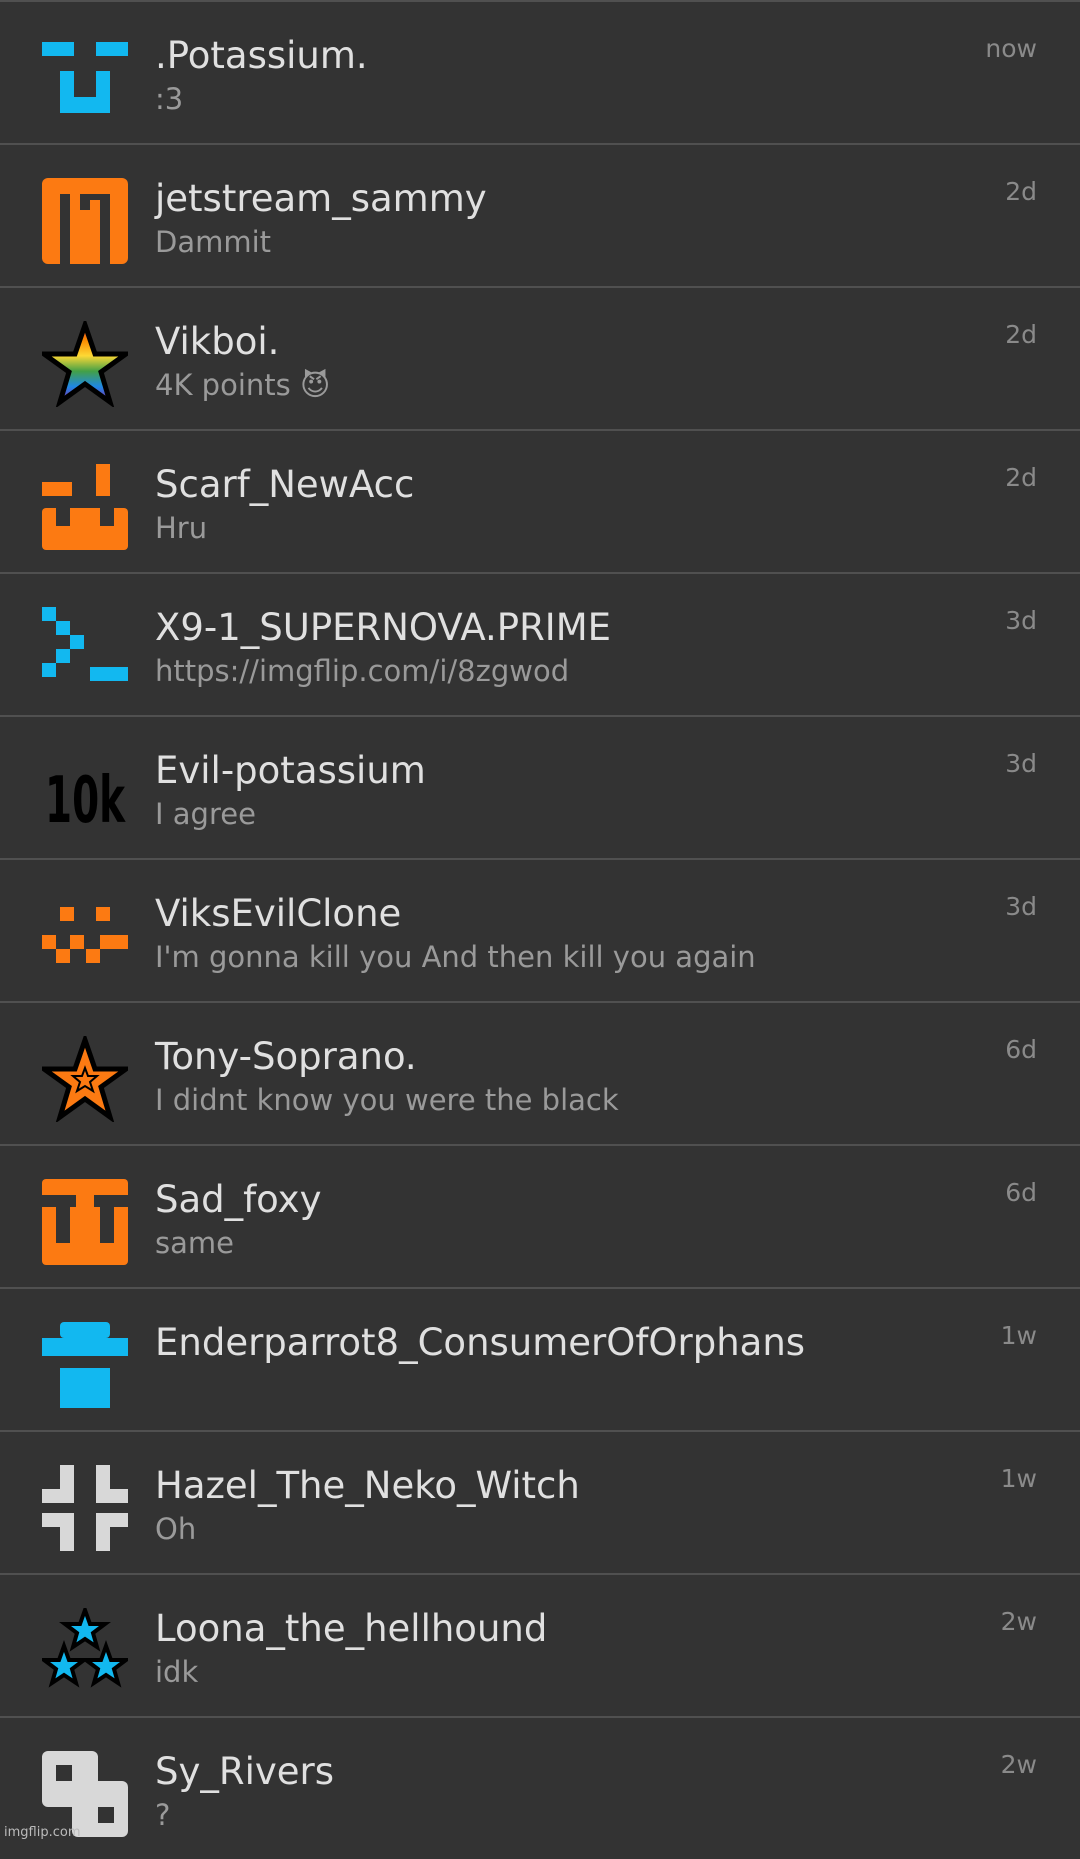  I want to click on last-message: https://imgflip.com/i/8zgwod, so click(362, 671).